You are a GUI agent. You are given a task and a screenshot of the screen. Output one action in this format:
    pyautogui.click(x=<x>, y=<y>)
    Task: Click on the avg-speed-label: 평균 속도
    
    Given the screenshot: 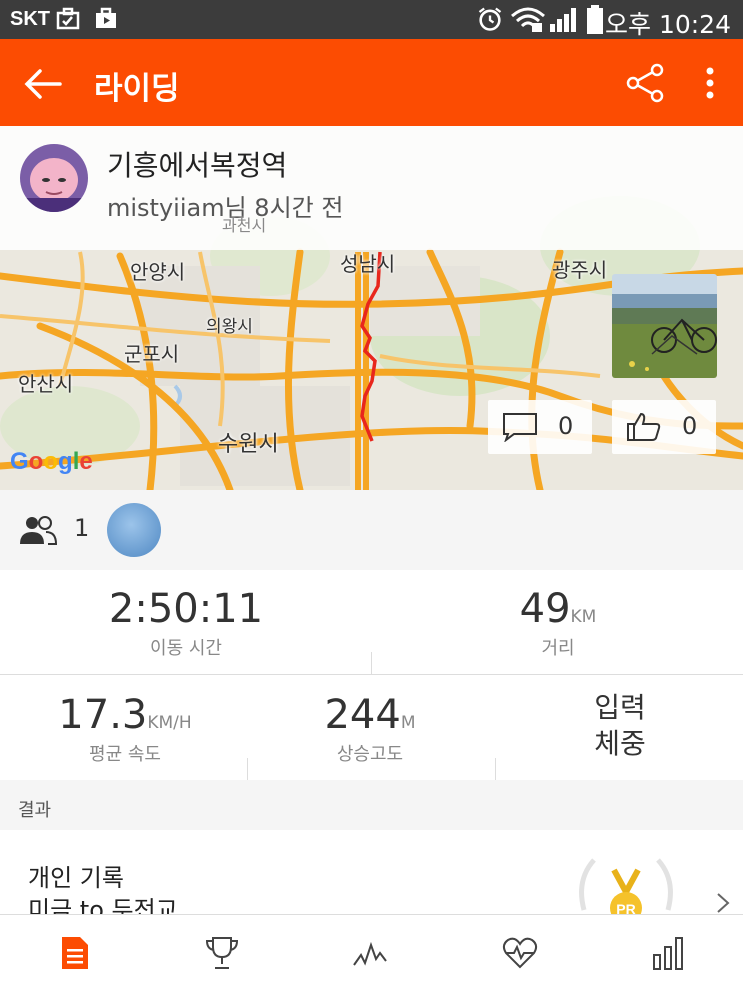 What is the action you would take?
    pyautogui.click(x=125, y=754)
    